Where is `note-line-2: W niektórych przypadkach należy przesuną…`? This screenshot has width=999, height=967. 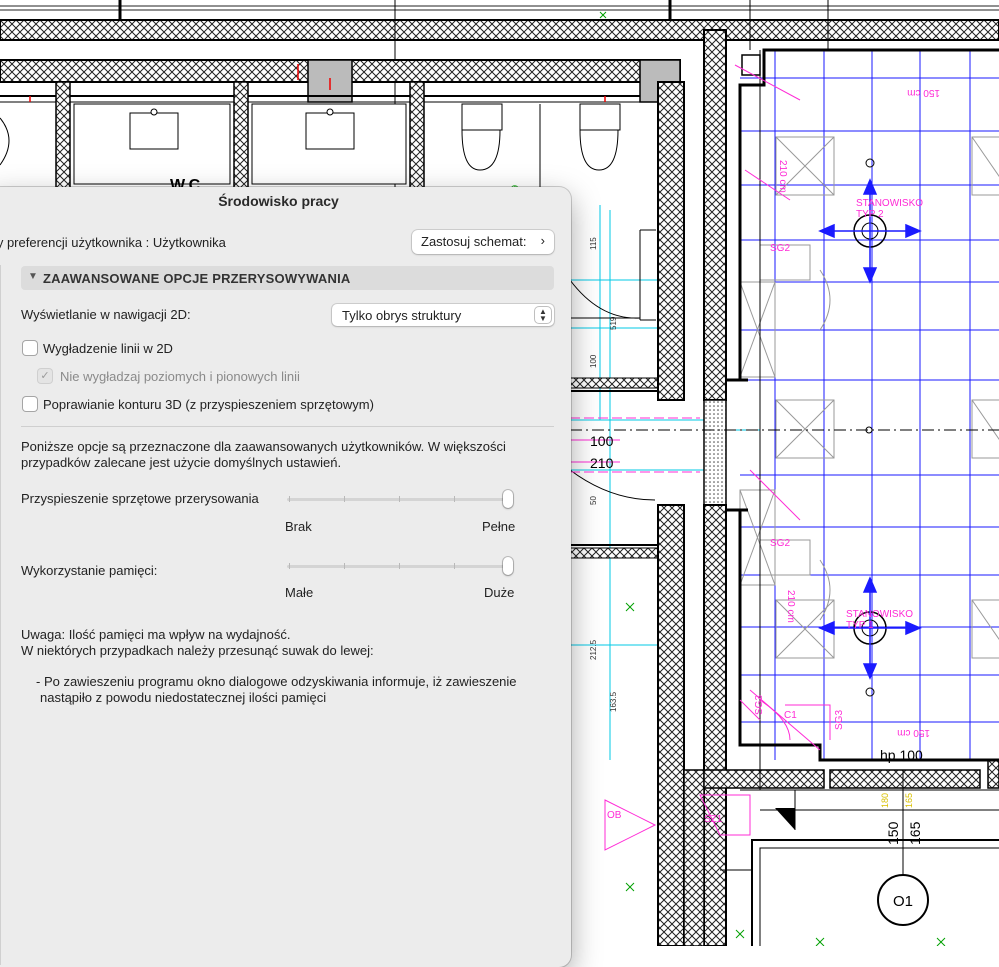
note-line-2: W niektórych przypadkach należy przesuną… is located at coordinates (197, 650).